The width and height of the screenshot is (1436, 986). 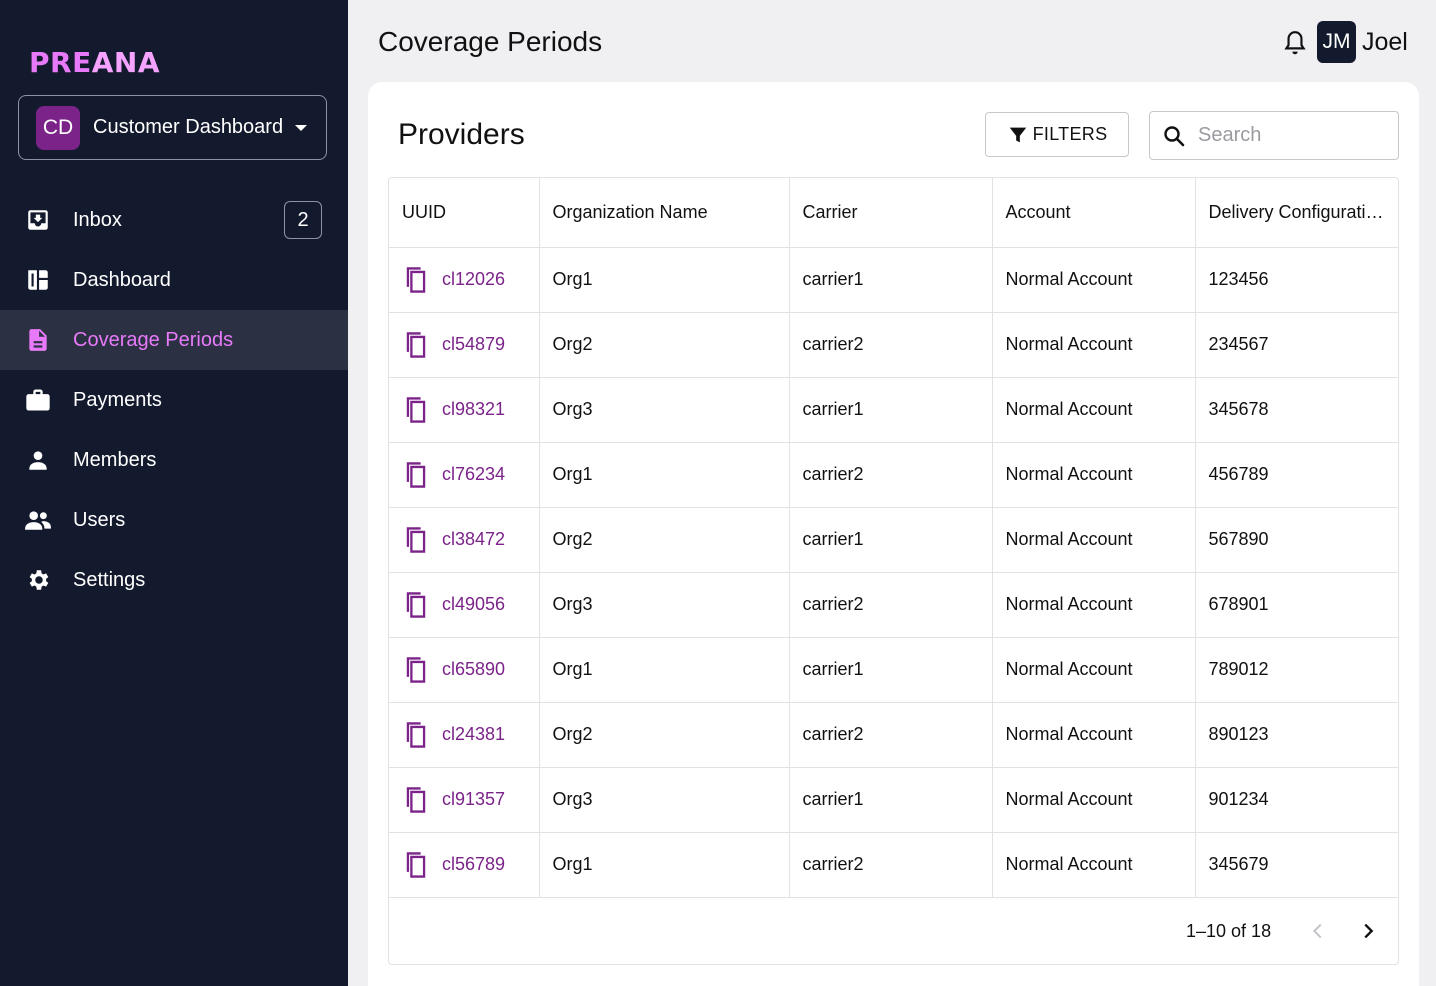 I want to click on sidebar-item-inbox: Inbox 2, so click(x=174, y=220).